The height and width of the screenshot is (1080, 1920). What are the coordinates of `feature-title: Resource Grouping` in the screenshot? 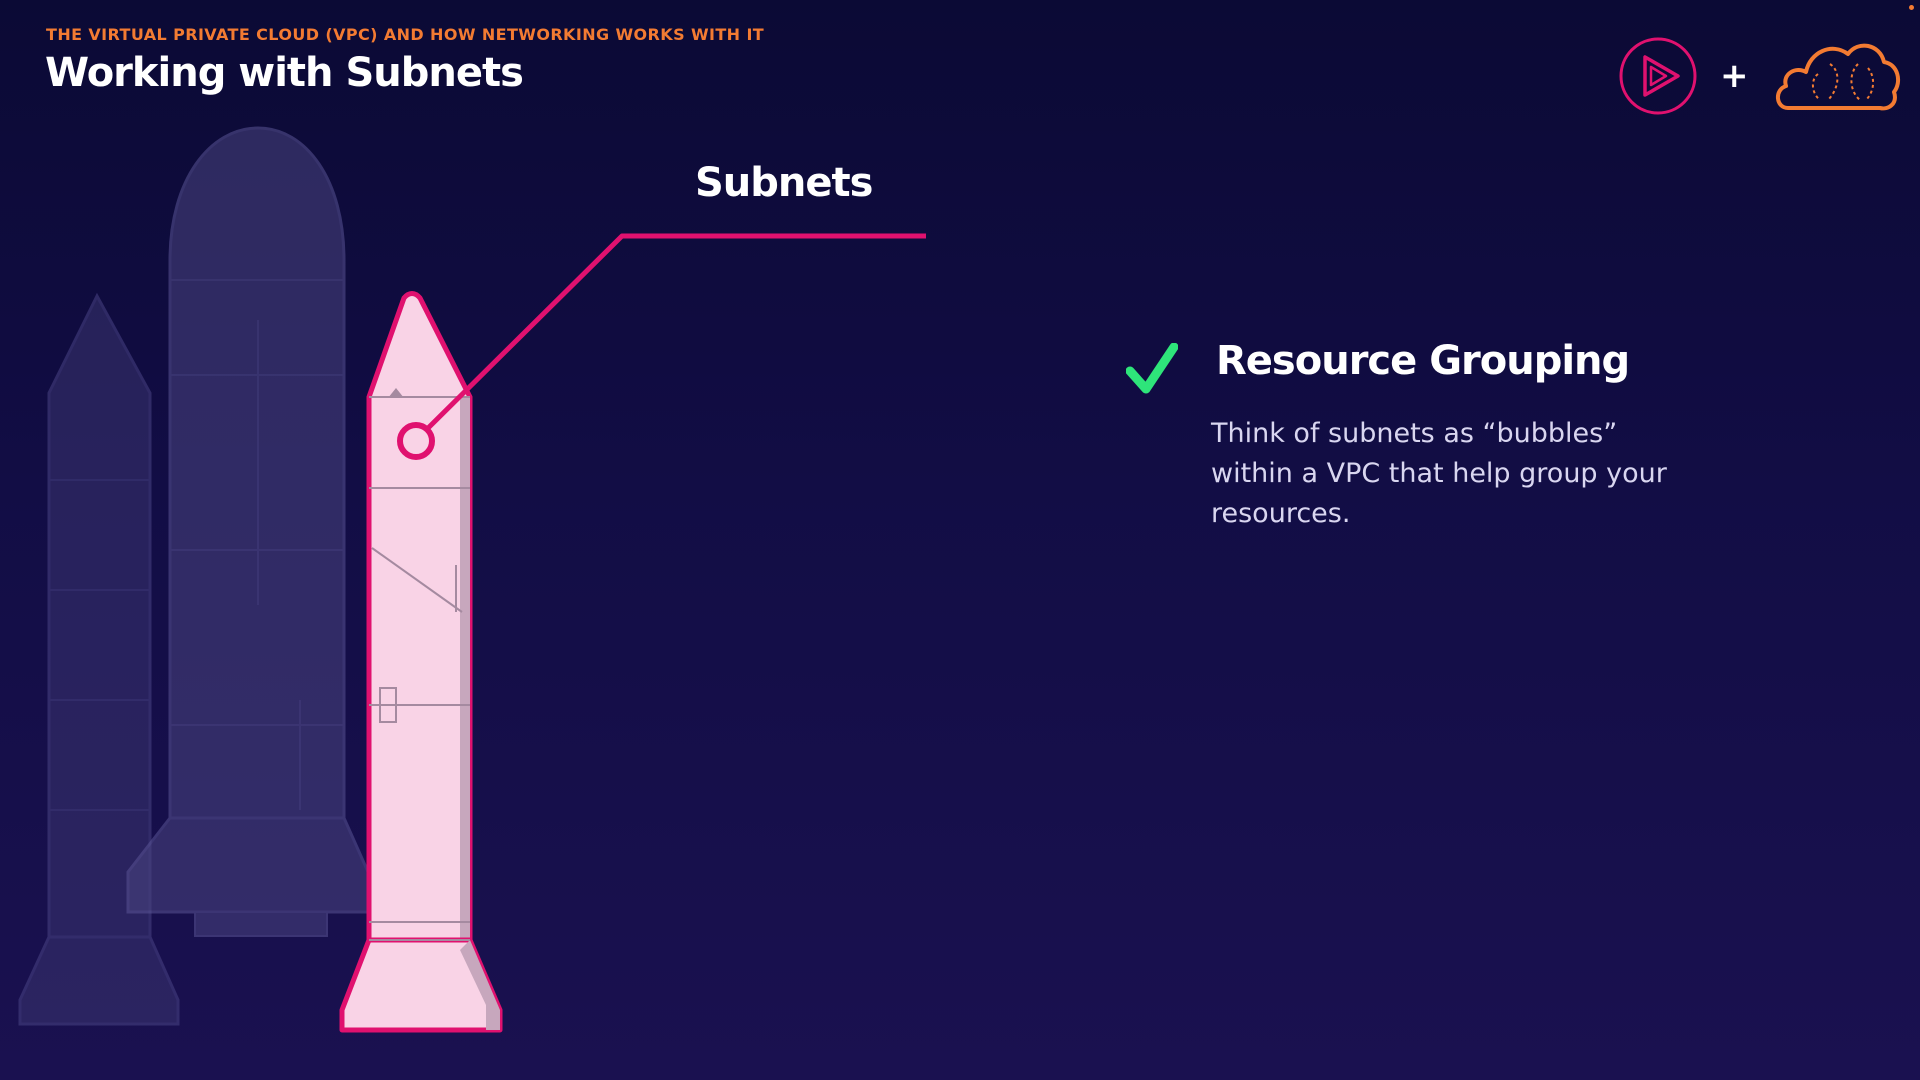 It's located at (1423, 361).